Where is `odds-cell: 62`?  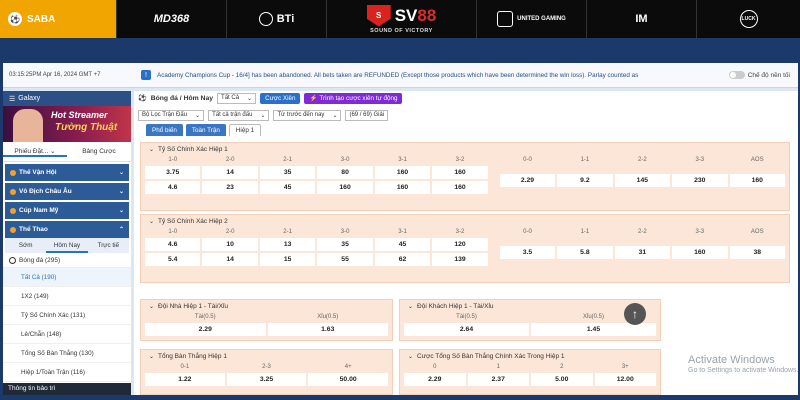 odds-cell: 62 is located at coordinates (402, 259).